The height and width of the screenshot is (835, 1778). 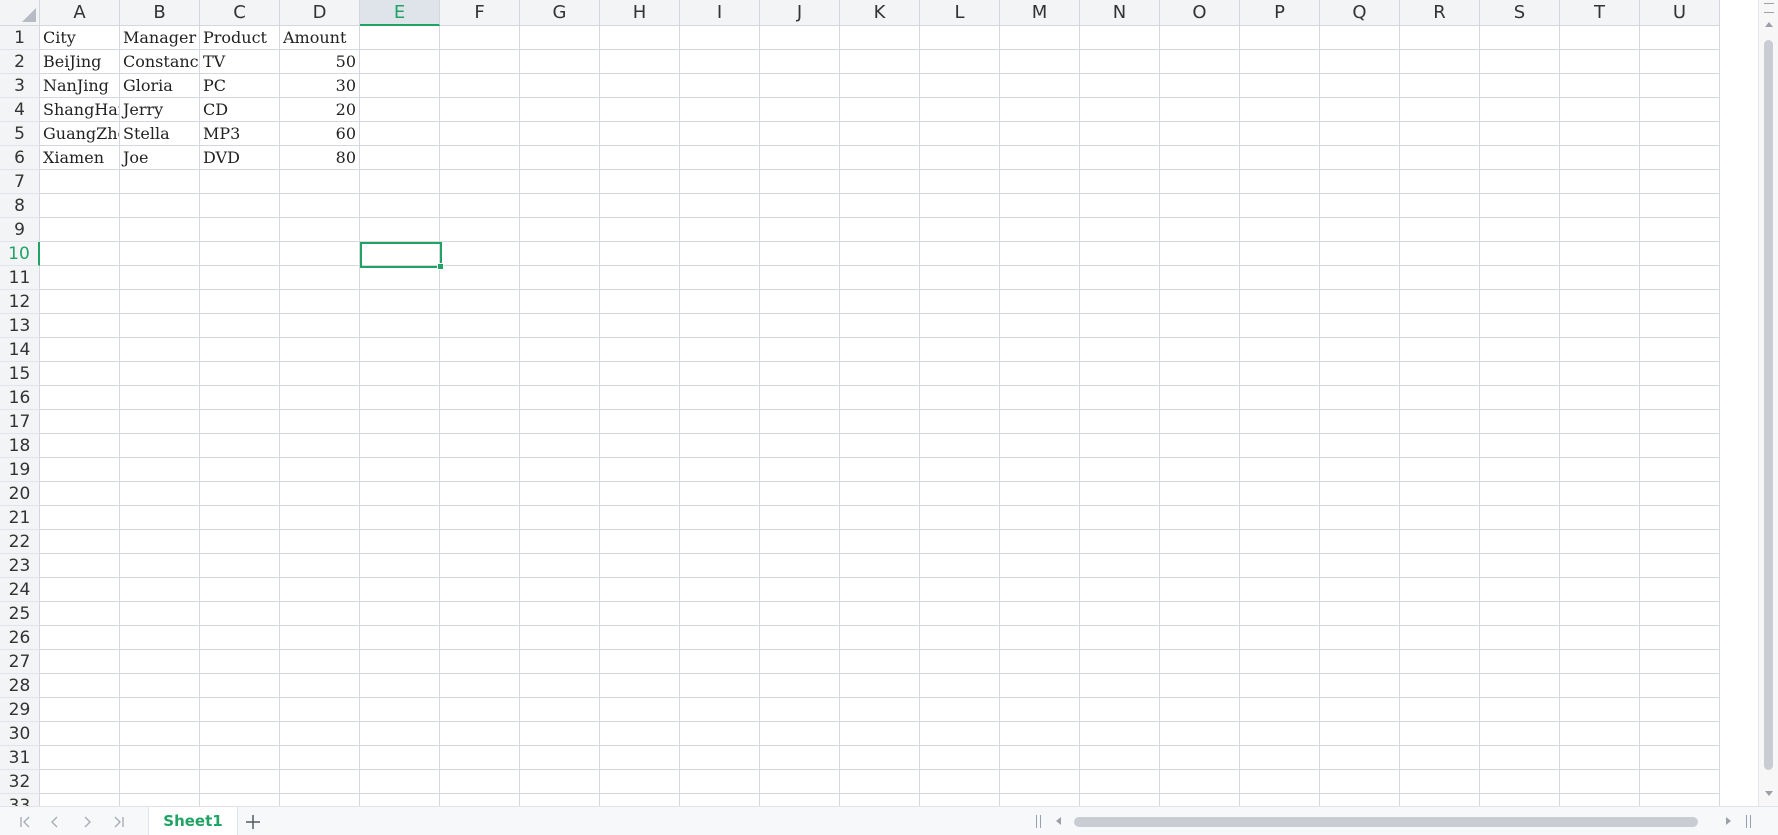 I want to click on cell-j12, so click(x=800, y=302).